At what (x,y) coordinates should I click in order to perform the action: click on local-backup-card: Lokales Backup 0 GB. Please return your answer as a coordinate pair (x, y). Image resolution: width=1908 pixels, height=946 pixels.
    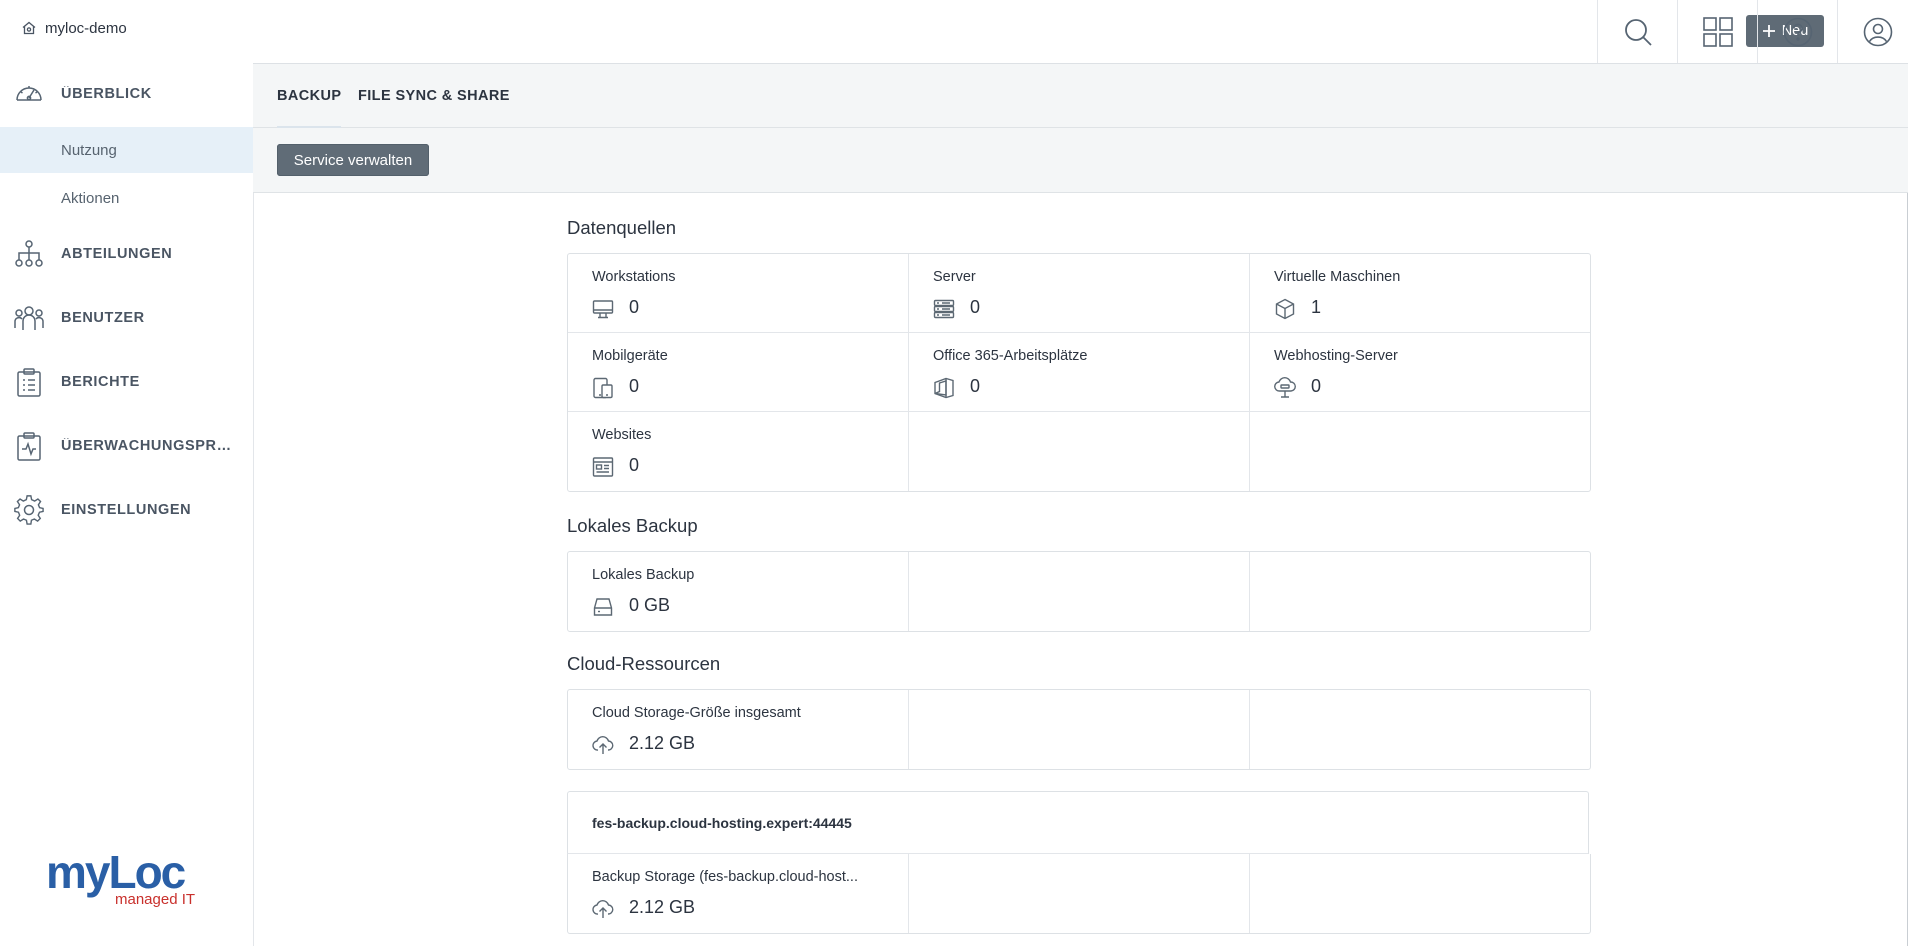
    Looking at the image, I should click on (738, 591).